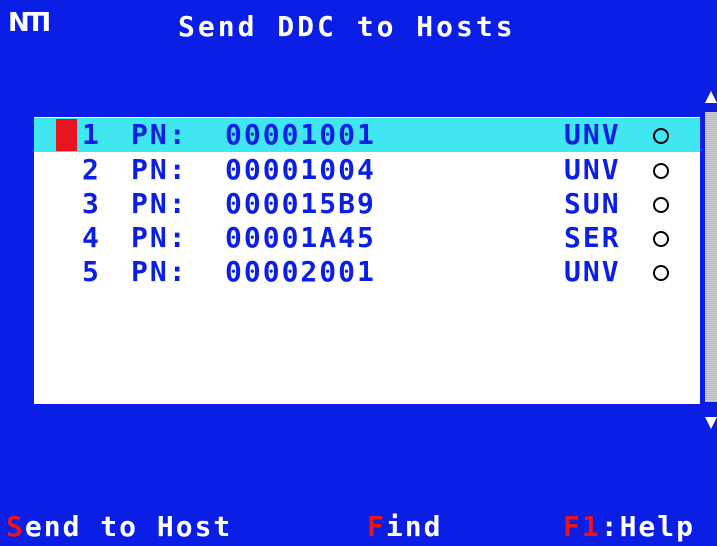 Image resolution: width=717 pixels, height=546 pixels. What do you see at coordinates (90, 134) in the screenshot?
I see `row-number: 1` at bounding box center [90, 134].